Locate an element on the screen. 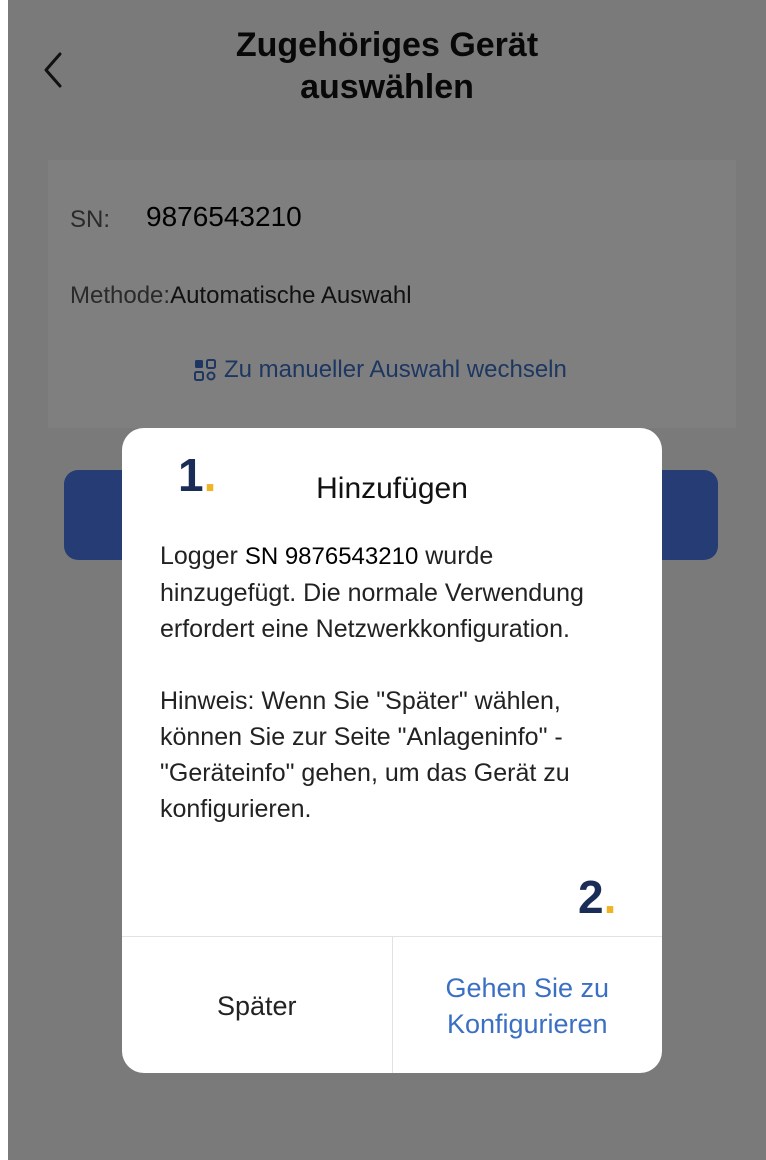 The height and width of the screenshot is (1160, 766). configure-button: Gehen Sie zu Konfigurieren is located at coordinates (528, 1005).